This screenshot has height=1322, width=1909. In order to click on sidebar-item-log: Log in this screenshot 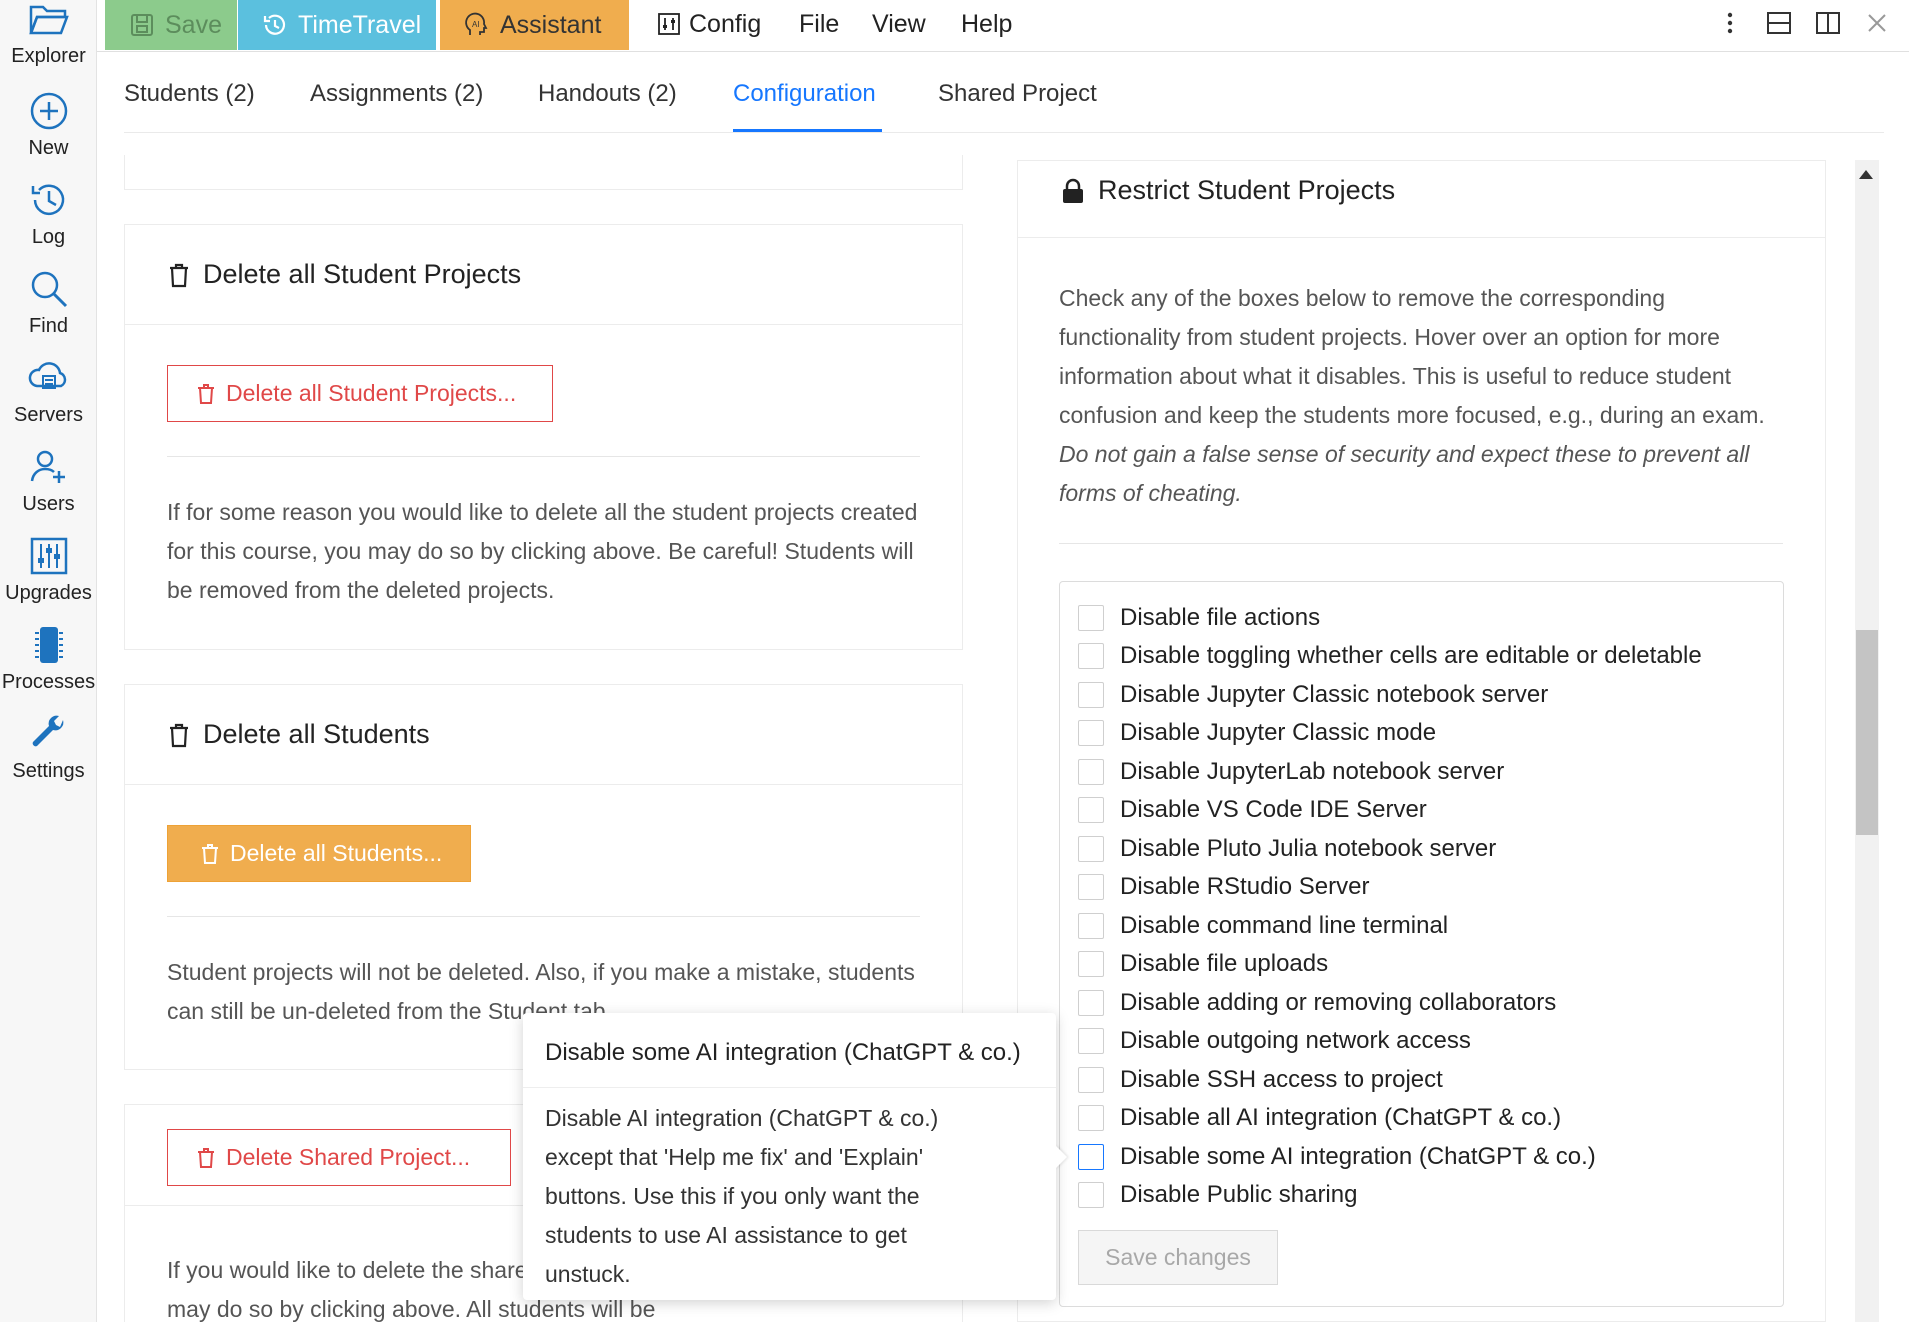, I will do `click(48, 205)`.